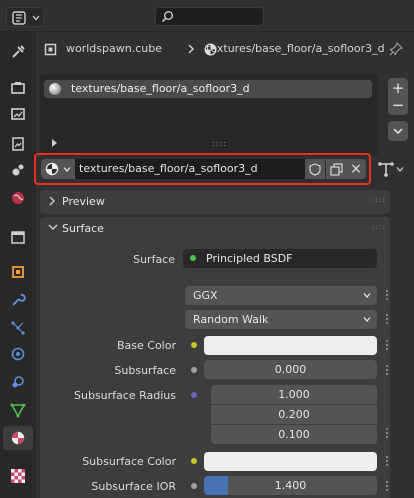  I want to click on tab-constraints, so click(18, 382).